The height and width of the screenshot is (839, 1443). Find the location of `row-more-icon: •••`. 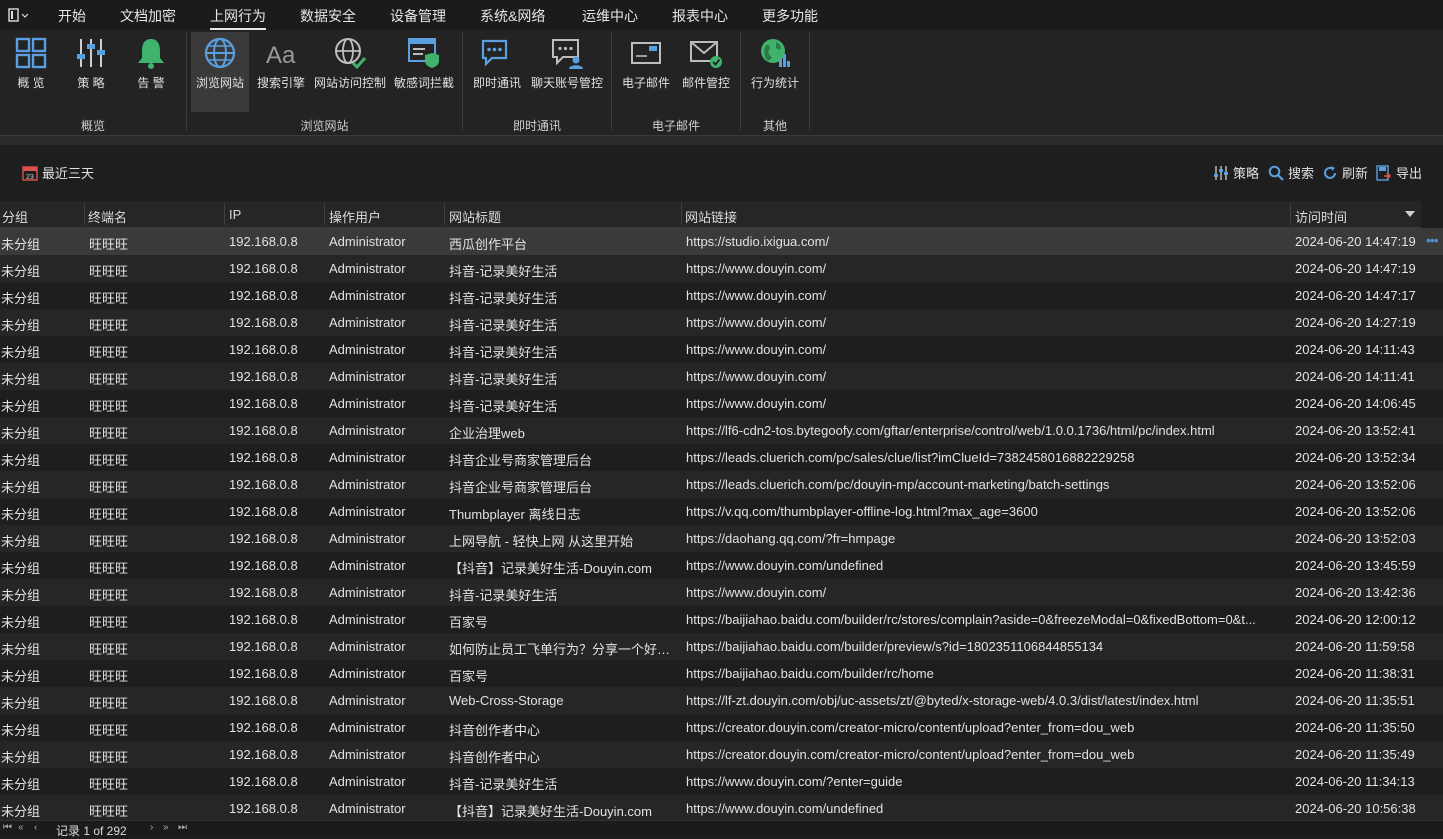

row-more-icon: ••• is located at coordinates (1432, 240).